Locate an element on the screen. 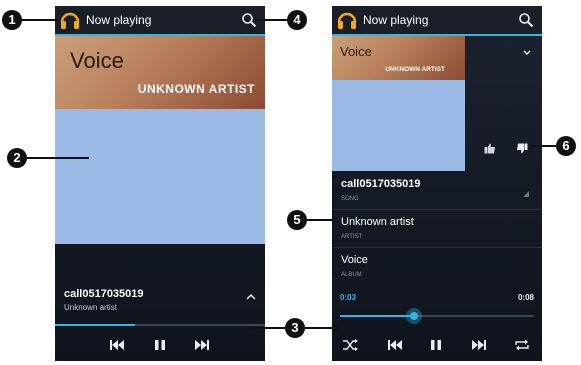  seek-thumb is located at coordinates (413, 316).